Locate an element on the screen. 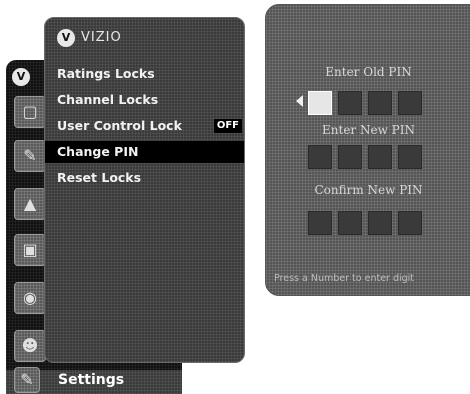 The height and width of the screenshot is (394, 470). old-pin-label: Enter Old PIN is located at coordinates (368, 72).